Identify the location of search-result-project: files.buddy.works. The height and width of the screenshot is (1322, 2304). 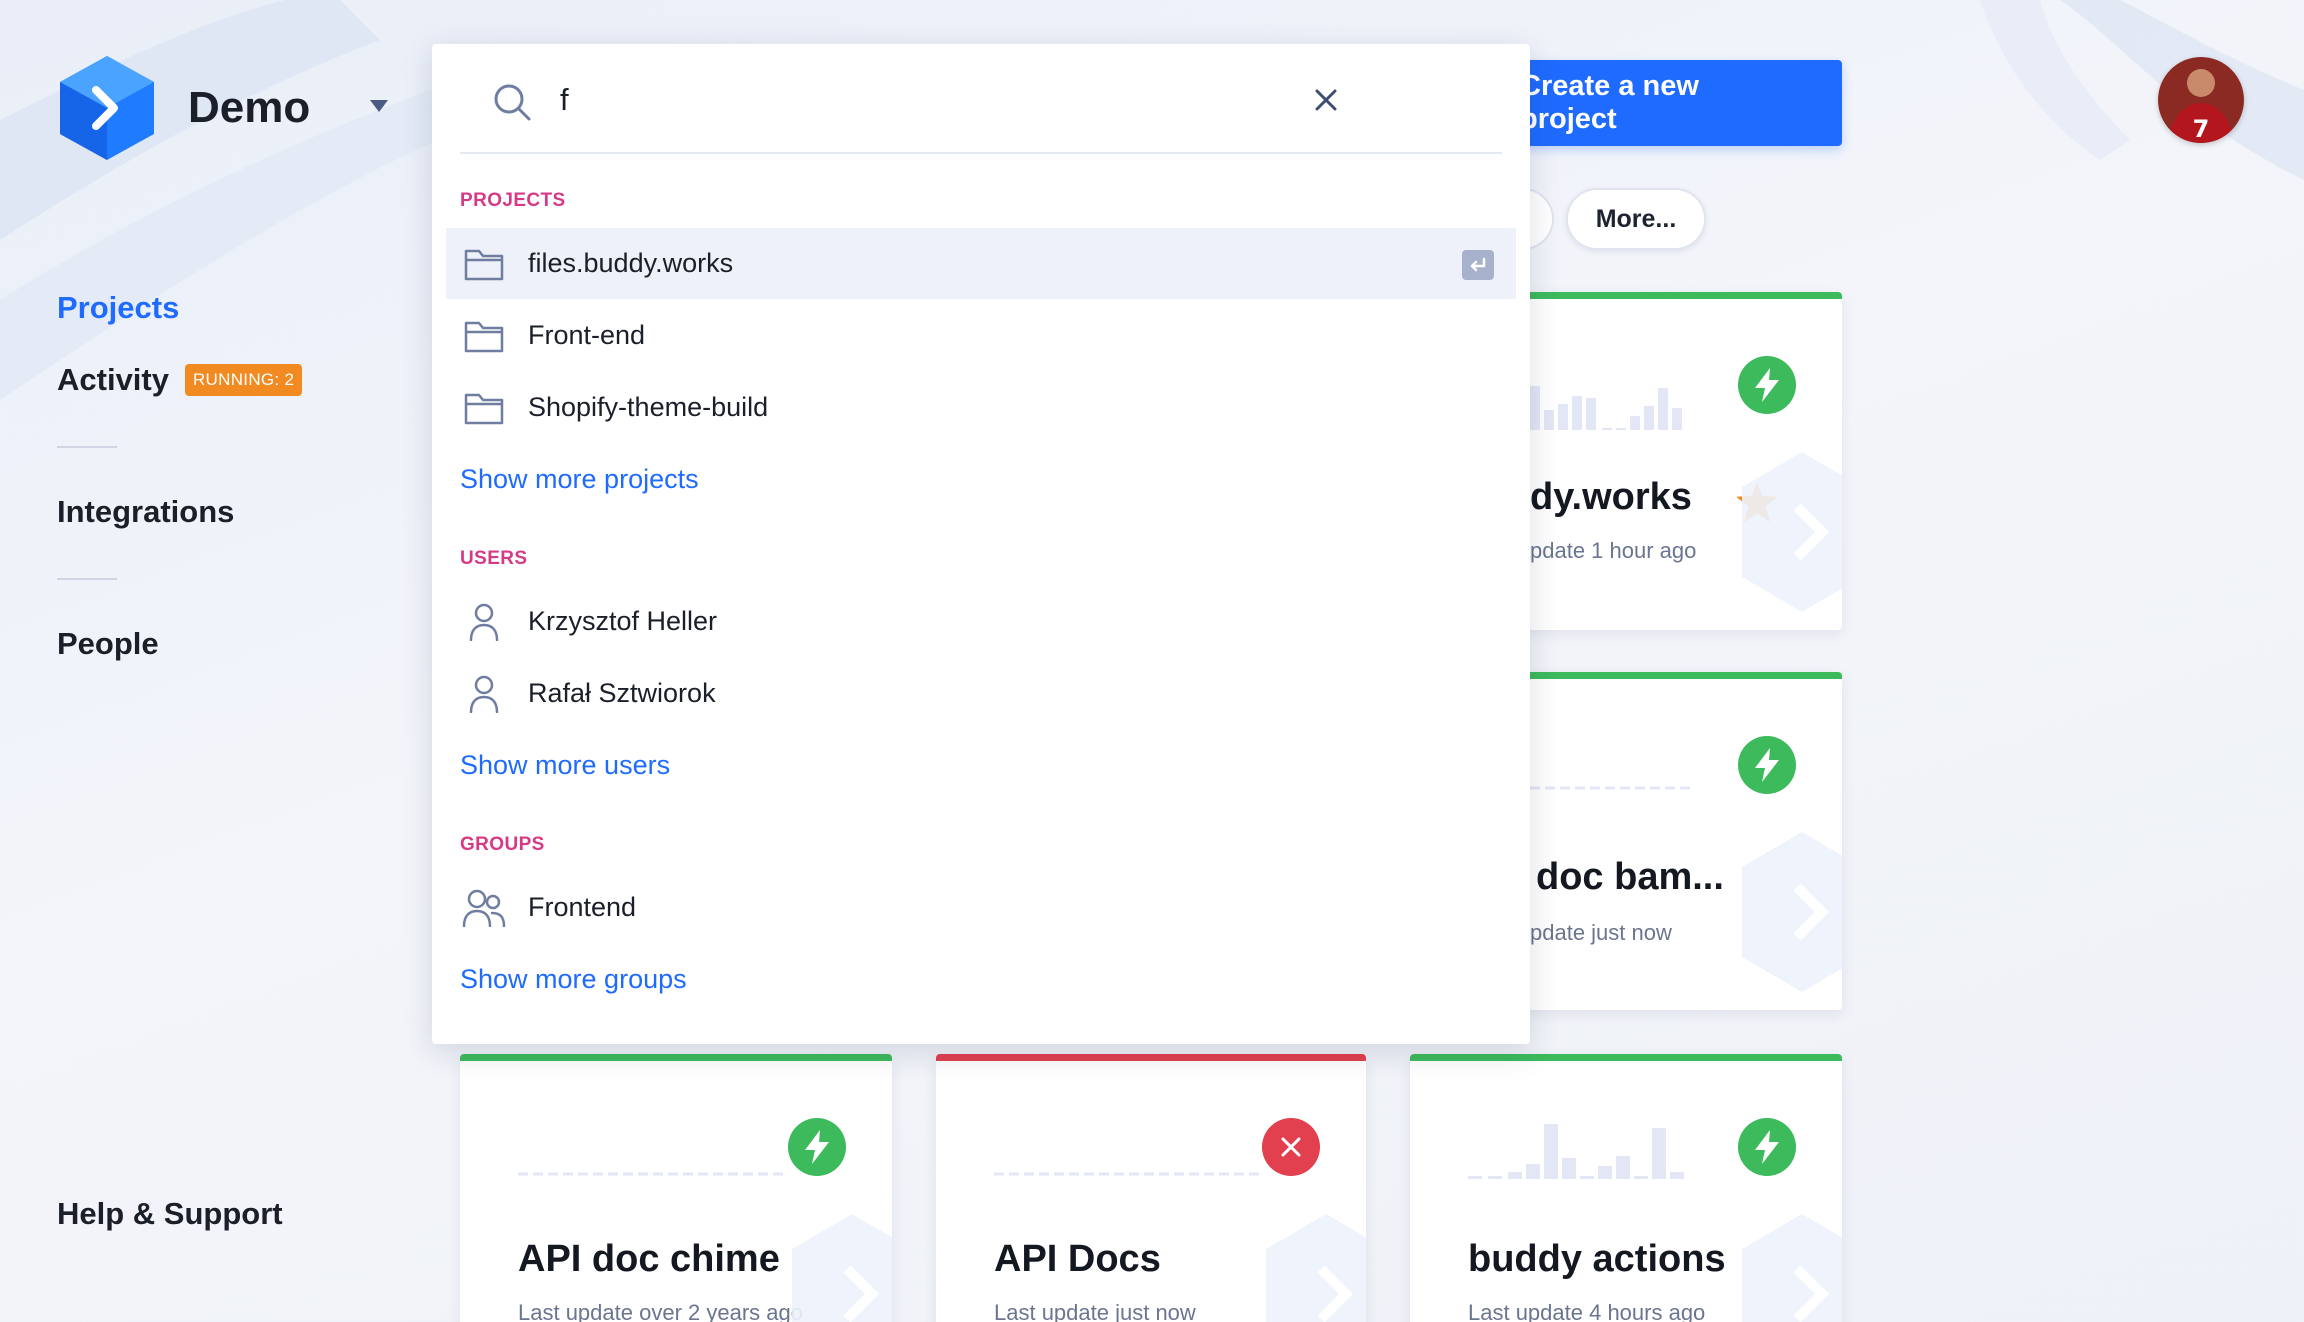
(981, 263).